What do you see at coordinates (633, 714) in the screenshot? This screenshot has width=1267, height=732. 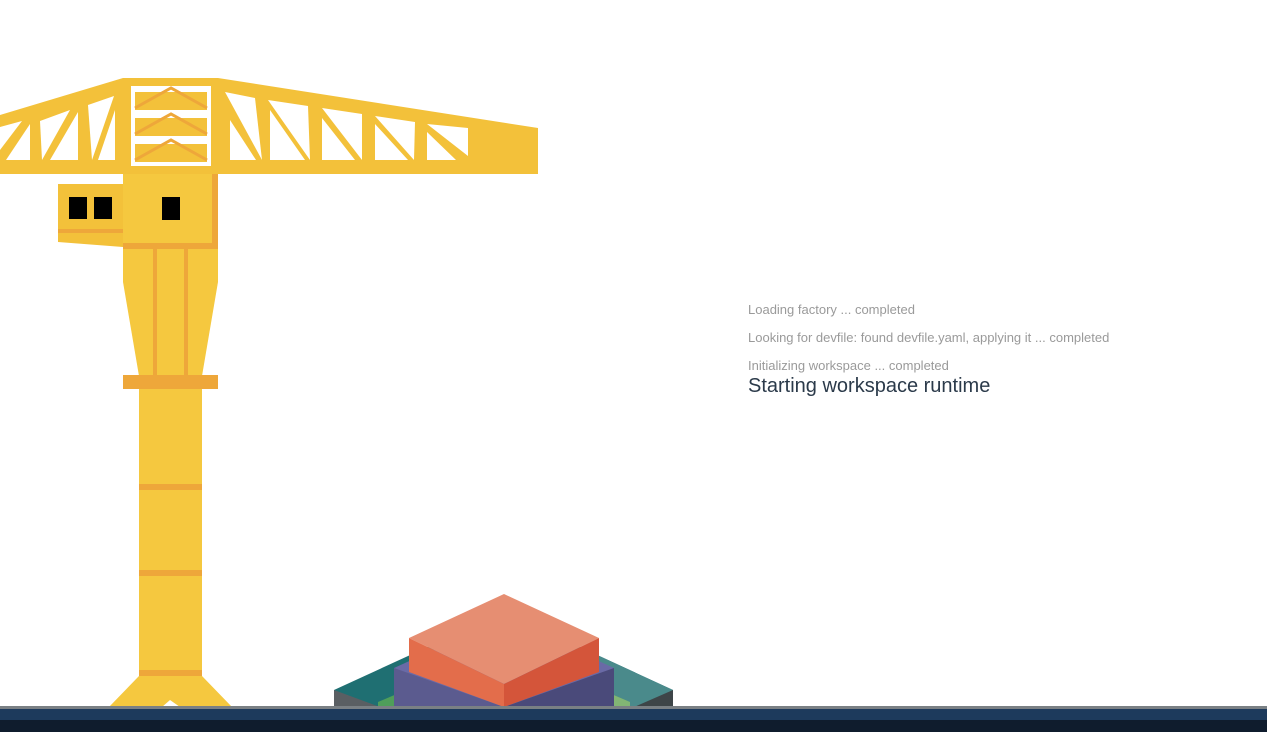 I see `floor-band` at bounding box center [633, 714].